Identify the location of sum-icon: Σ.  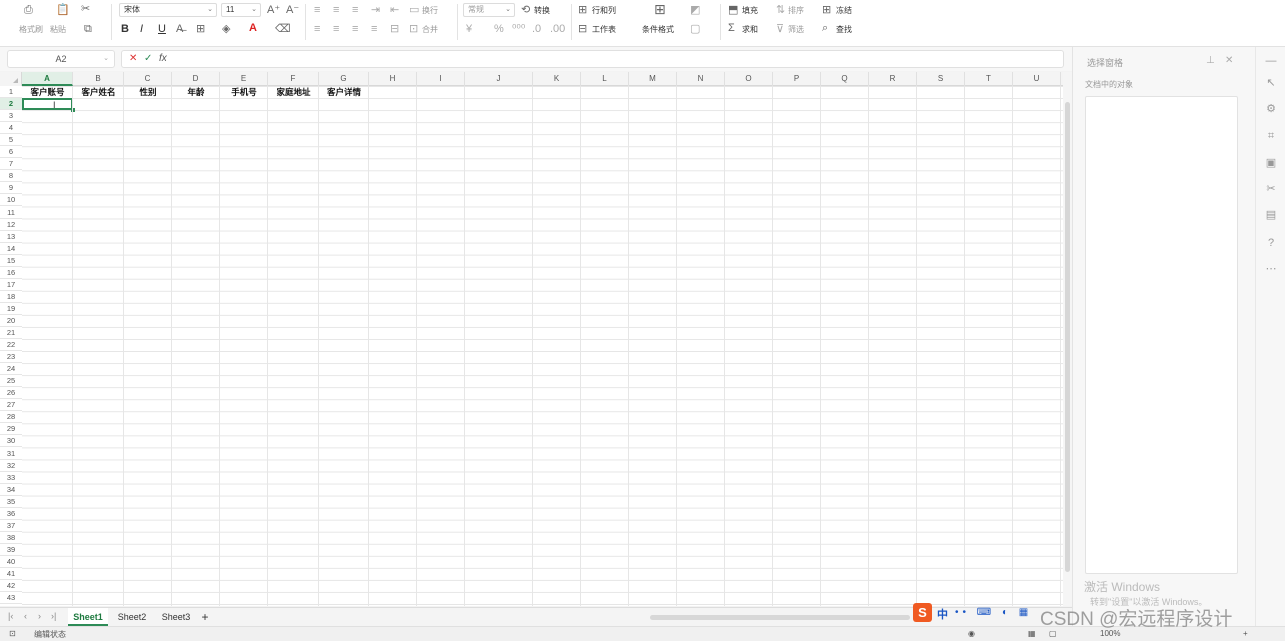
(731, 28).